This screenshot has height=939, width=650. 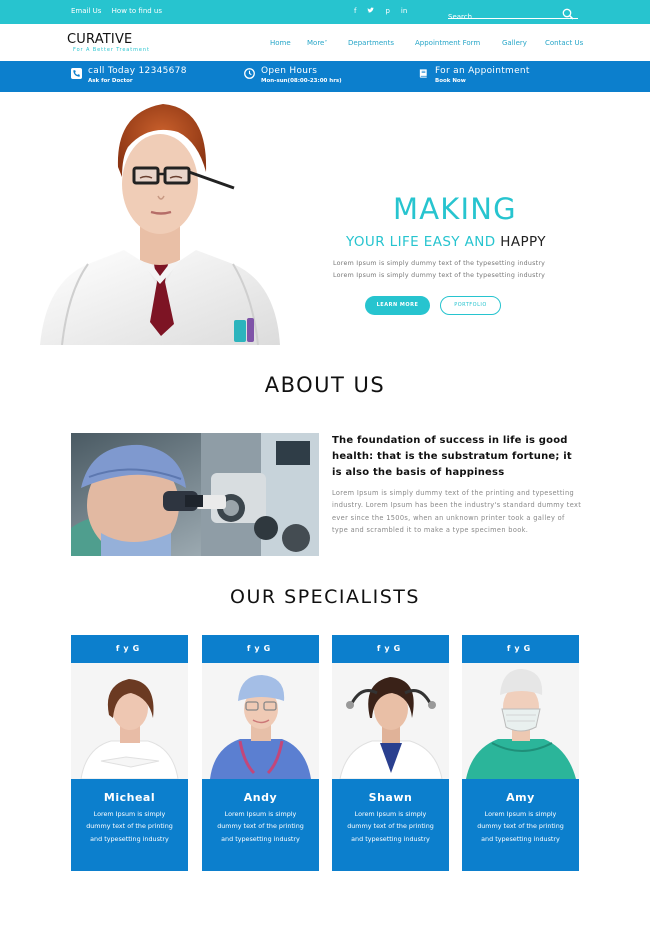 I want to click on nav-home: Home, so click(x=288, y=43).